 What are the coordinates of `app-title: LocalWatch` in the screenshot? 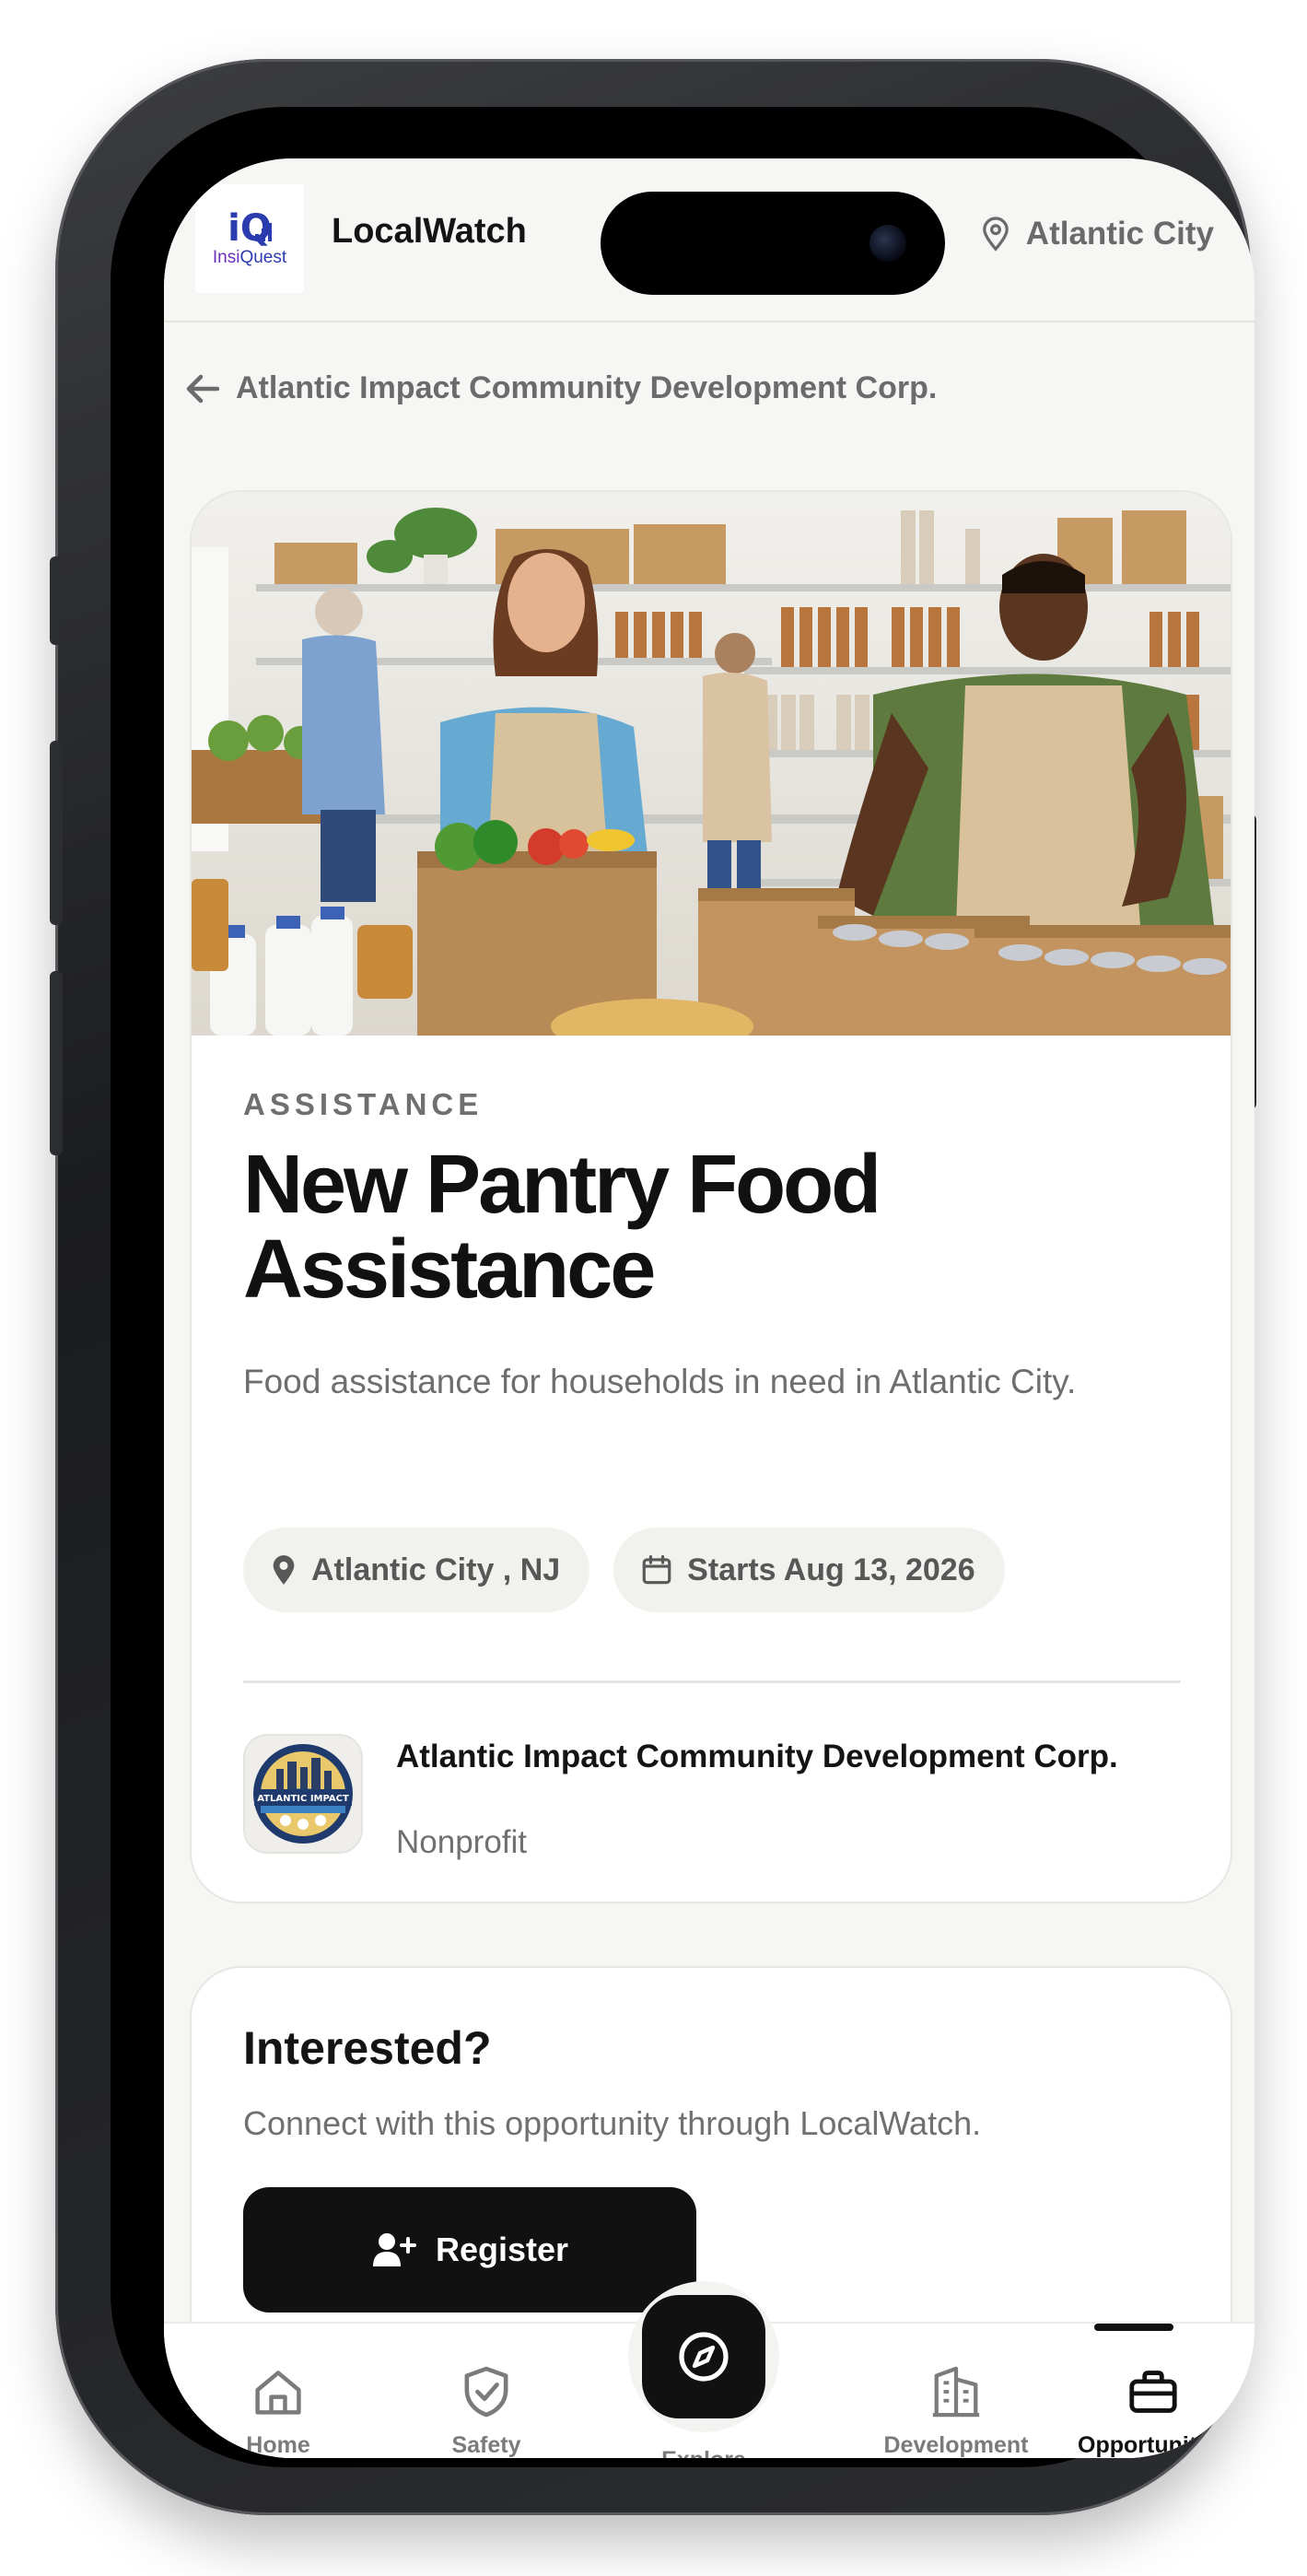 It's located at (430, 231).